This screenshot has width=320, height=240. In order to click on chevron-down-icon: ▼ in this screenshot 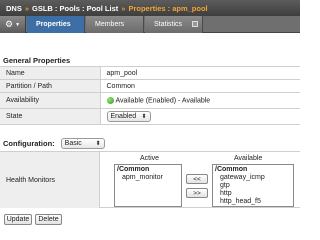, I will do `click(18, 24)`.